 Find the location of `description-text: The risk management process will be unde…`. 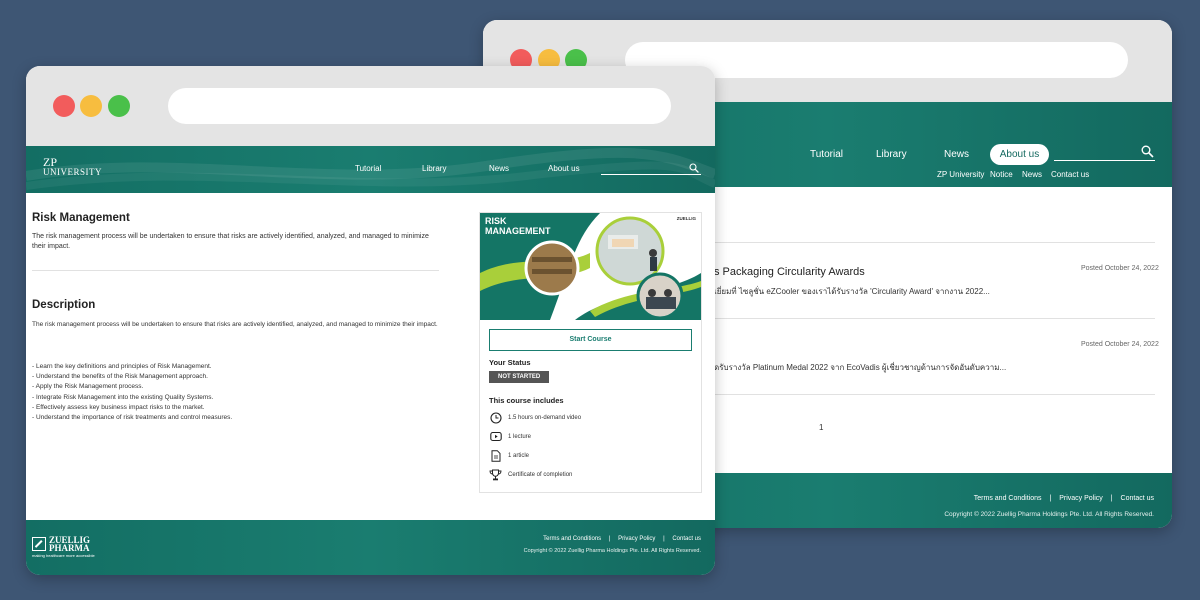

description-text: The risk management process will be unde… is located at coordinates (235, 324).